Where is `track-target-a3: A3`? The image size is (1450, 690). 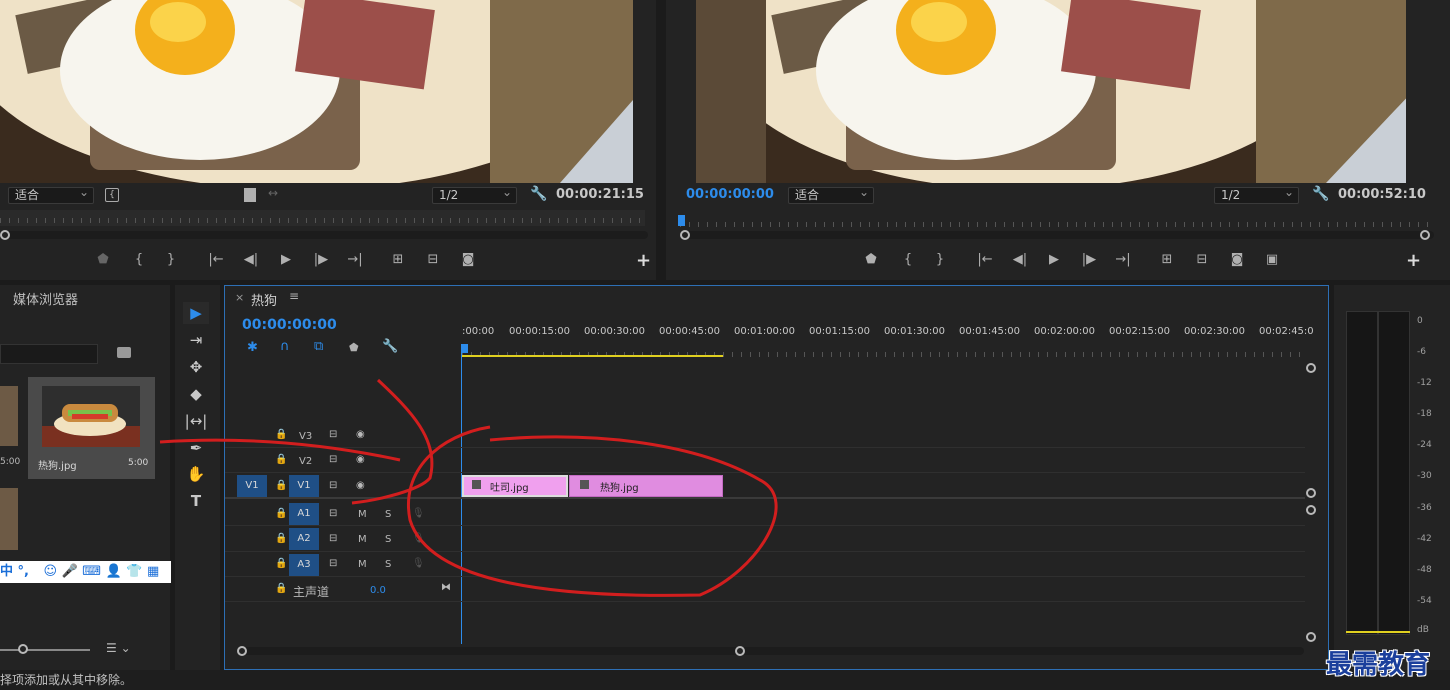
track-target-a3: A3 is located at coordinates (304, 565).